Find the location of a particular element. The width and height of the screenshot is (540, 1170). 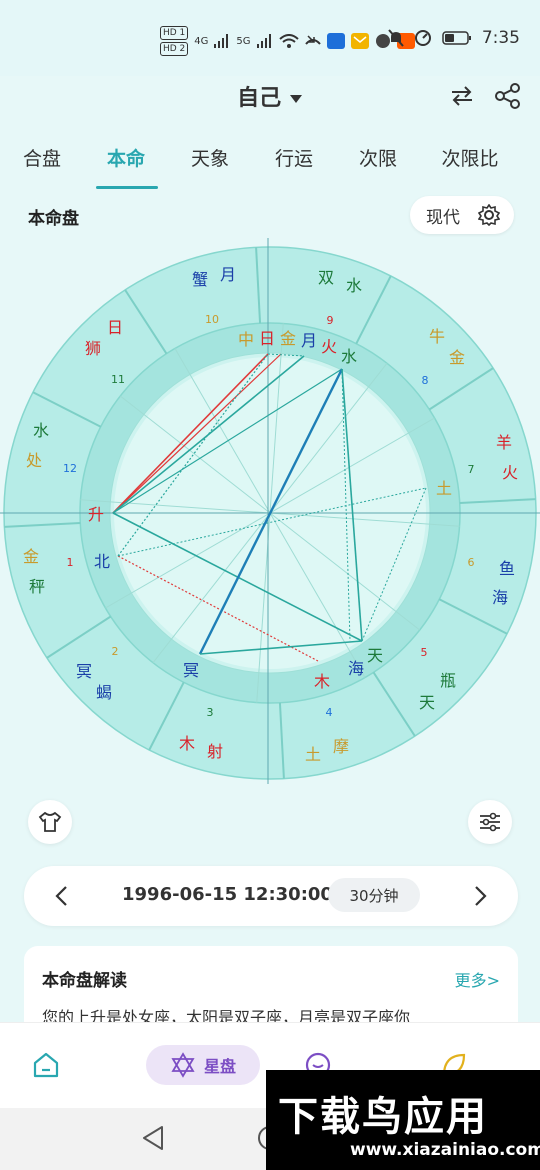

house-number: 11 is located at coordinates (118, 379).